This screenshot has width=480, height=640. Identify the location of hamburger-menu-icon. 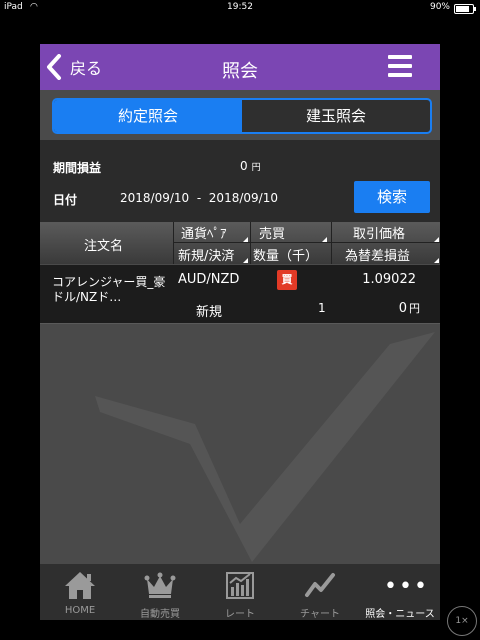
(400, 66).